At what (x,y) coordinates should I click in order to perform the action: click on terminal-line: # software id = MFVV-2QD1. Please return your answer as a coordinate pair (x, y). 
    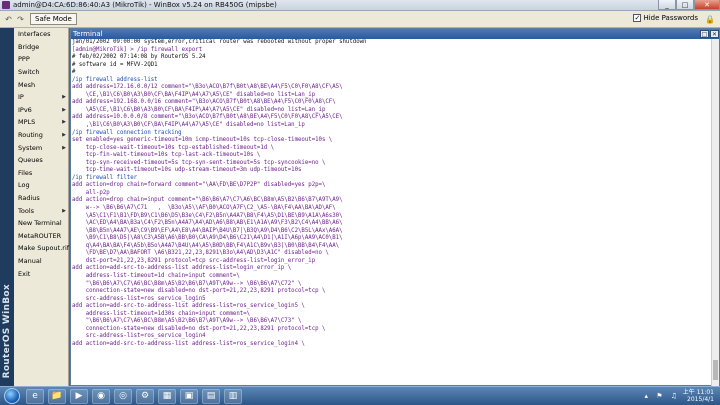
    Looking at the image, I should click on (115, 64).